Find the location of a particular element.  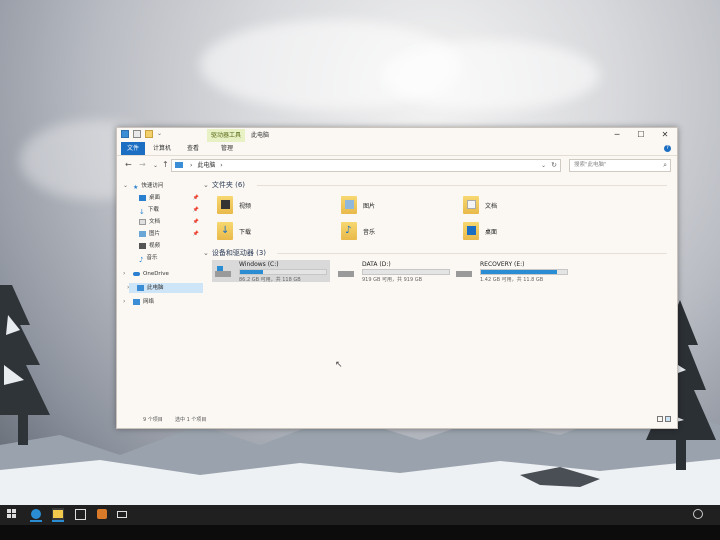

downloads-folder-icon: ↓ is located at coordinates (225, 231).